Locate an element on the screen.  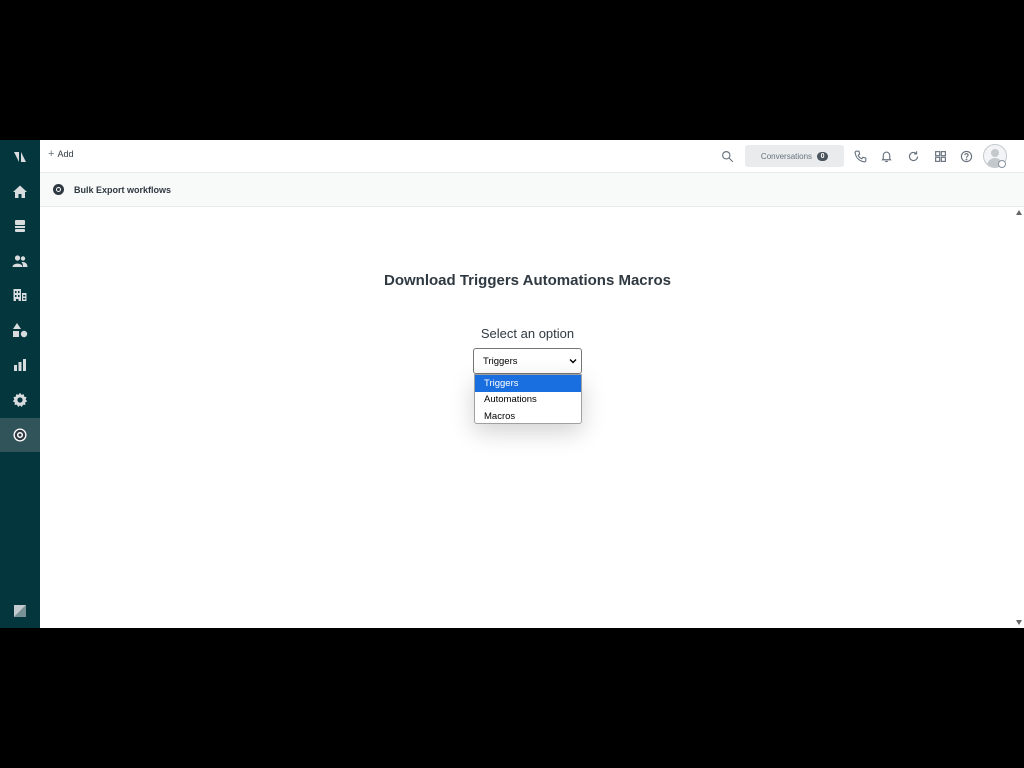
select-label: Select an option is located at coordinates (527, 333).